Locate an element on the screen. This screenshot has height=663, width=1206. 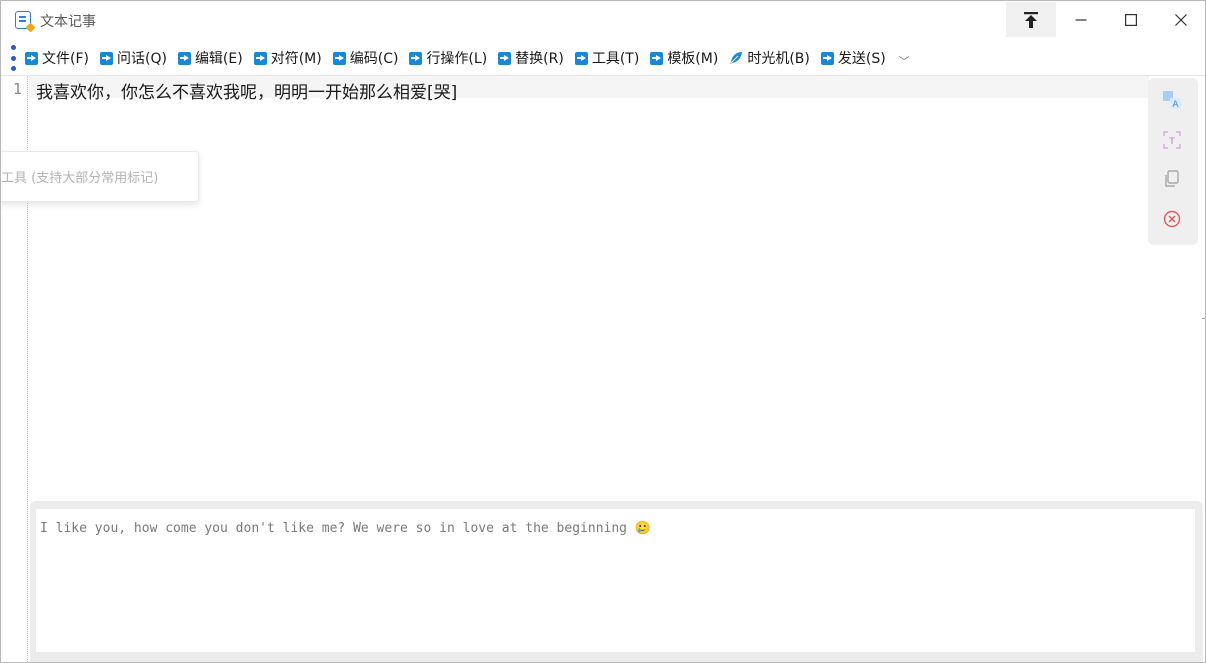
copy-button is located at coordinates (1172, 179).